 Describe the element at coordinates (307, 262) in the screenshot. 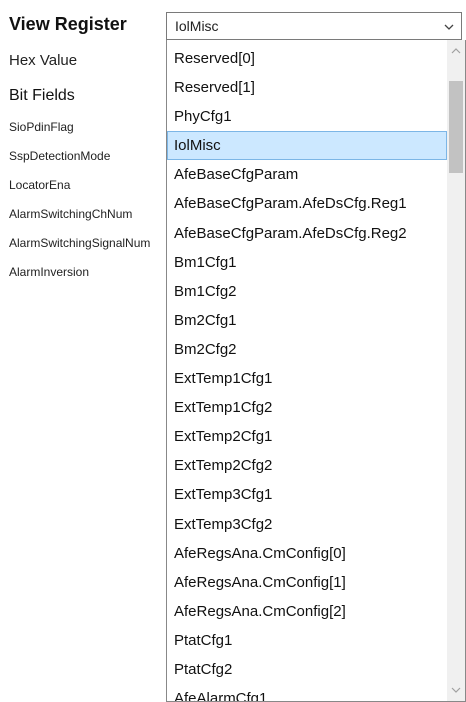

I see `register-option: Bm1Cfg1` at that location.